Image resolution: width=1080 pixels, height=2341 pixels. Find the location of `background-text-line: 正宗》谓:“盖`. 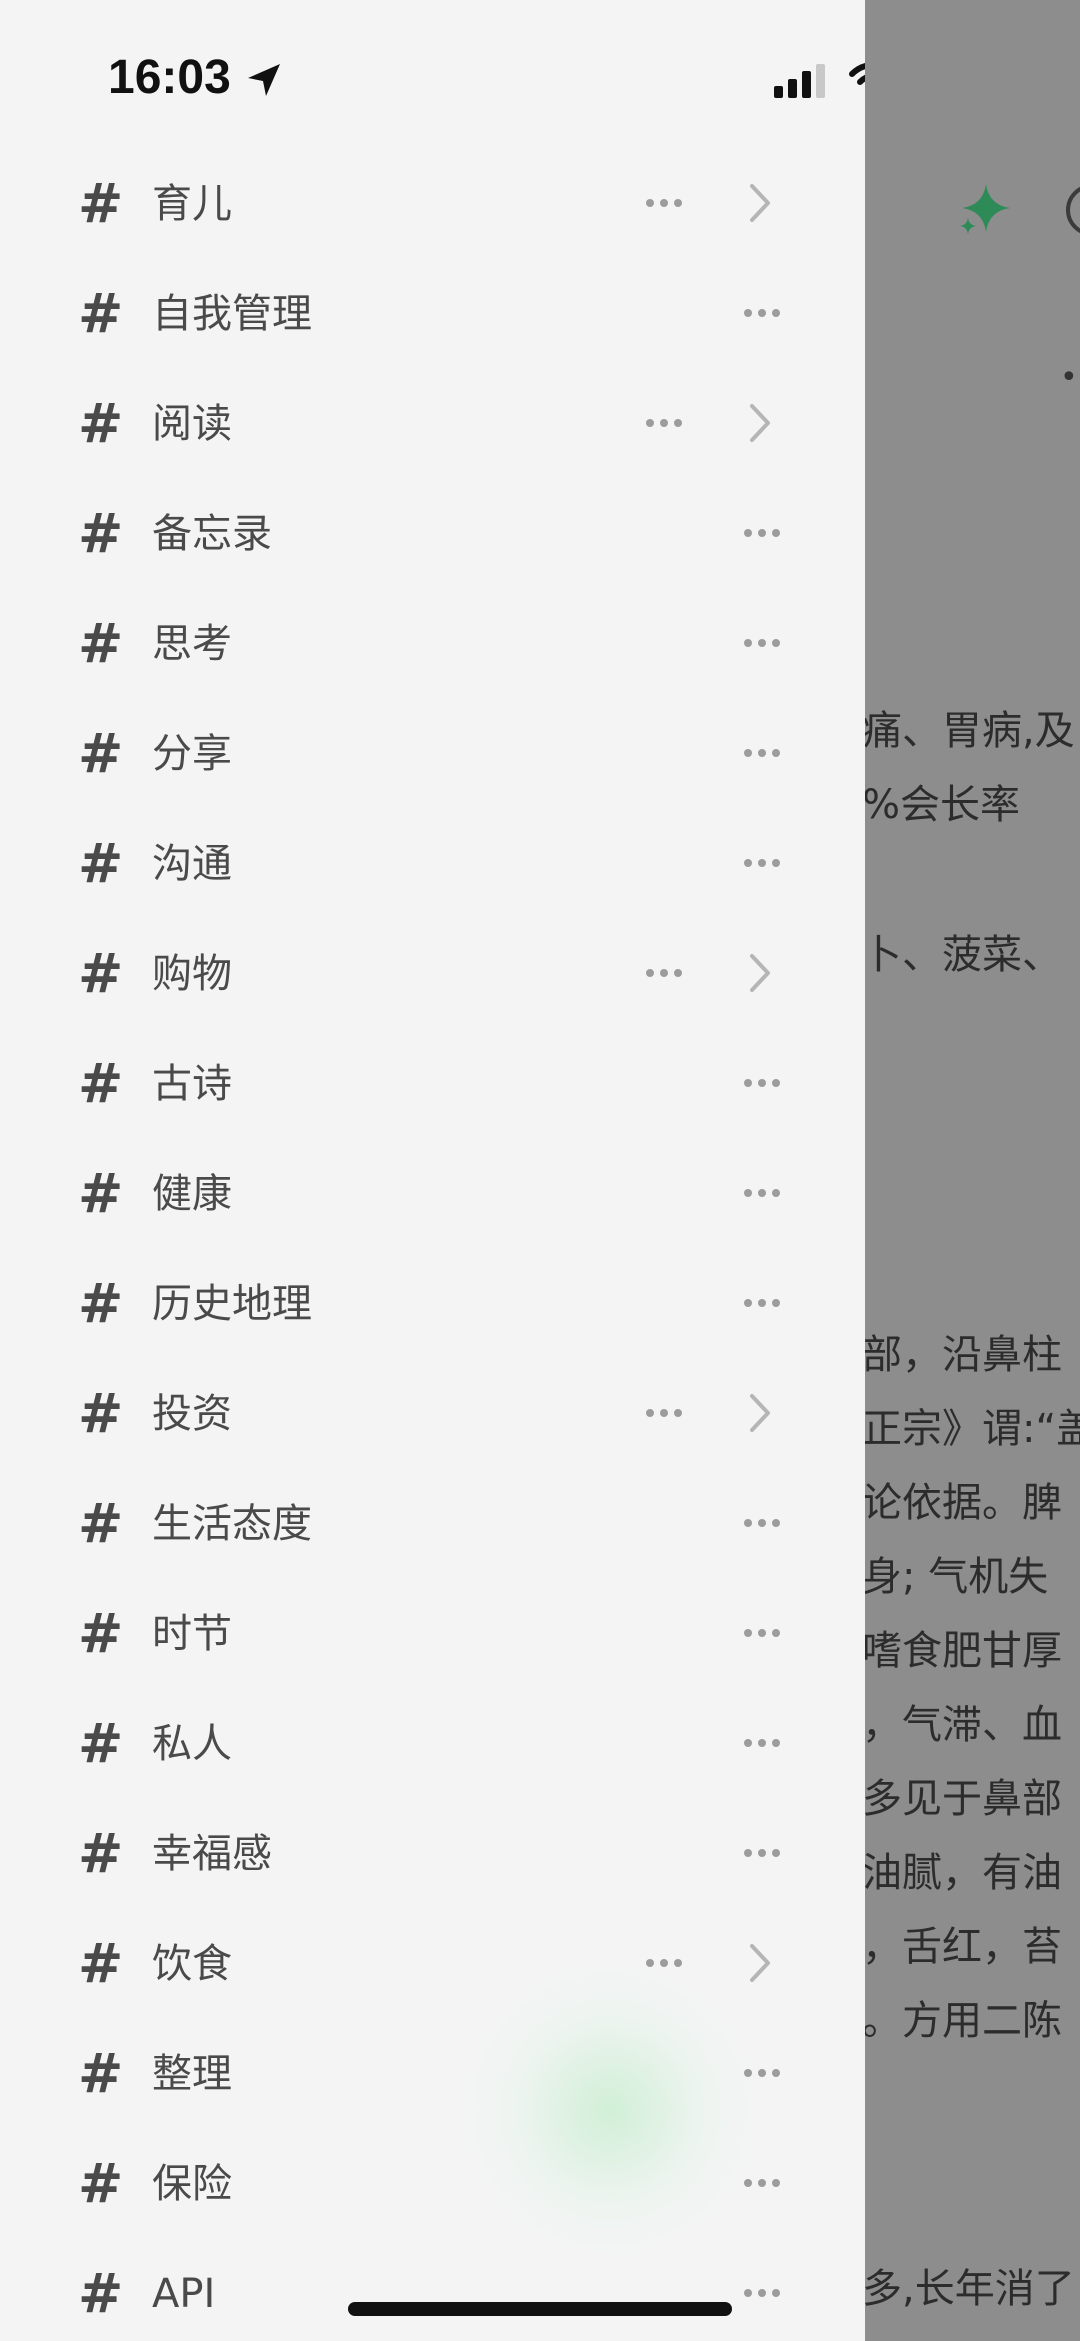

background-text-line: 正宗》谓:“盖 is located at coordinates (971, 1429).